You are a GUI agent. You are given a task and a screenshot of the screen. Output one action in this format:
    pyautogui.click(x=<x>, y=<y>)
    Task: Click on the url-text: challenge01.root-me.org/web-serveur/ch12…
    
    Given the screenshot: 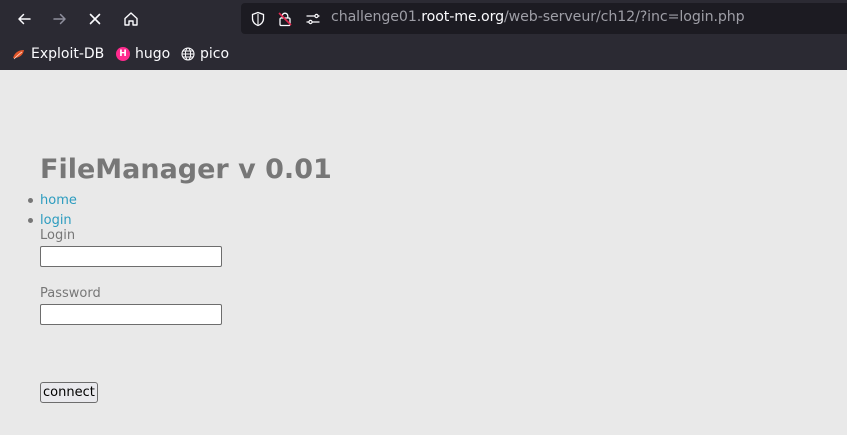 What is the action you would take?
    pyautogui.click(x=538, y=17)
    